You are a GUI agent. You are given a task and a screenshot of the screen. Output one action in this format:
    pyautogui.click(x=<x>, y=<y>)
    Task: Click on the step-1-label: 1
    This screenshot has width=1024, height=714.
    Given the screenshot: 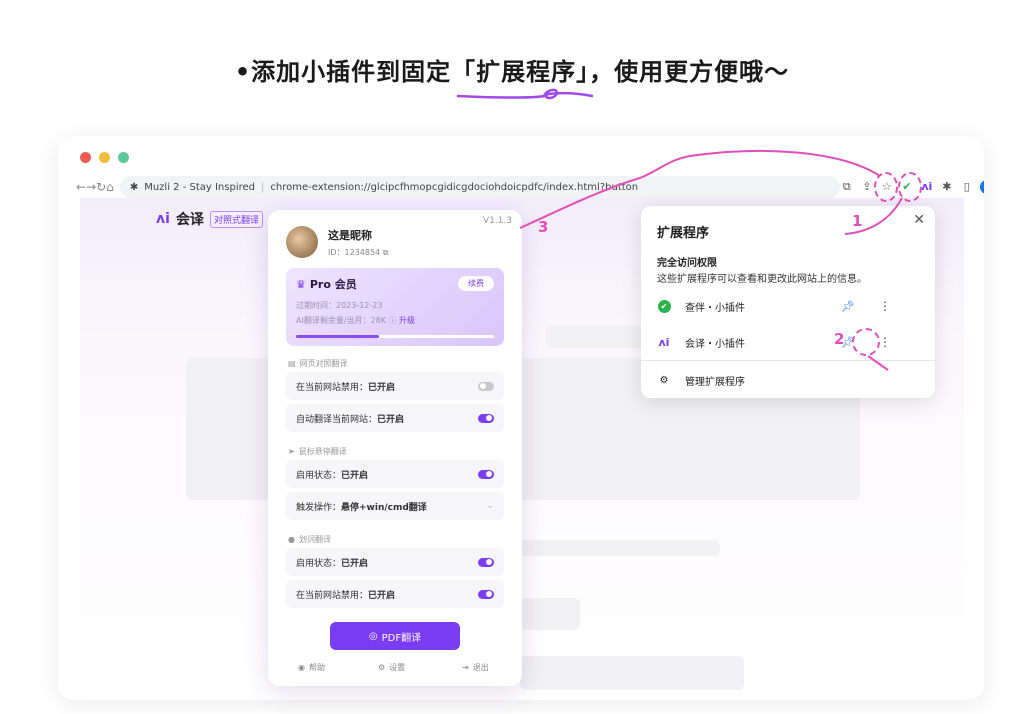 What is the action you would take?
    pyautogui.click(x=857, y=221)
    